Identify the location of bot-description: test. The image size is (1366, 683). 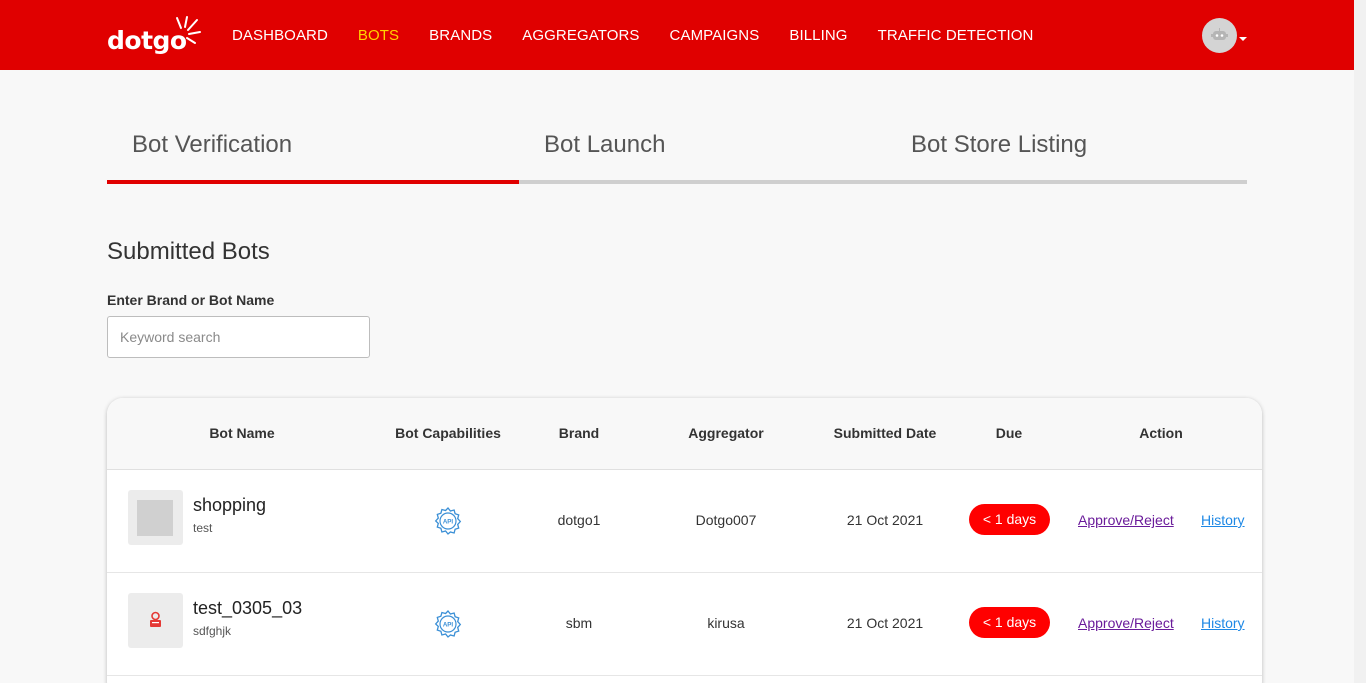
(203, 528).